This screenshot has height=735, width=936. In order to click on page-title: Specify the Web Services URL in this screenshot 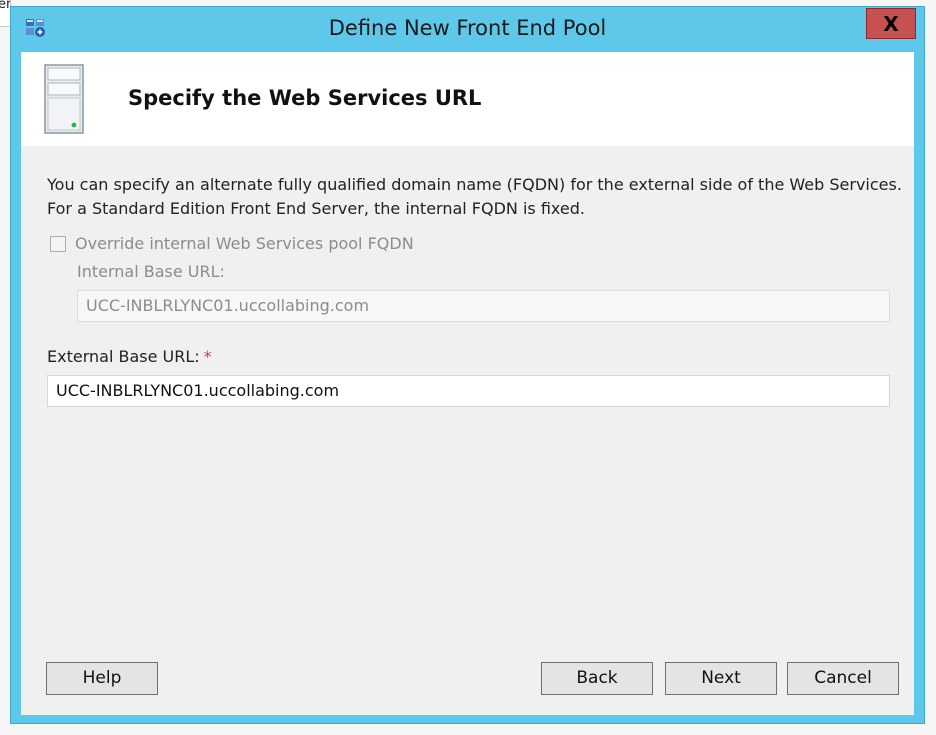, I will do `click(305, 98)`.